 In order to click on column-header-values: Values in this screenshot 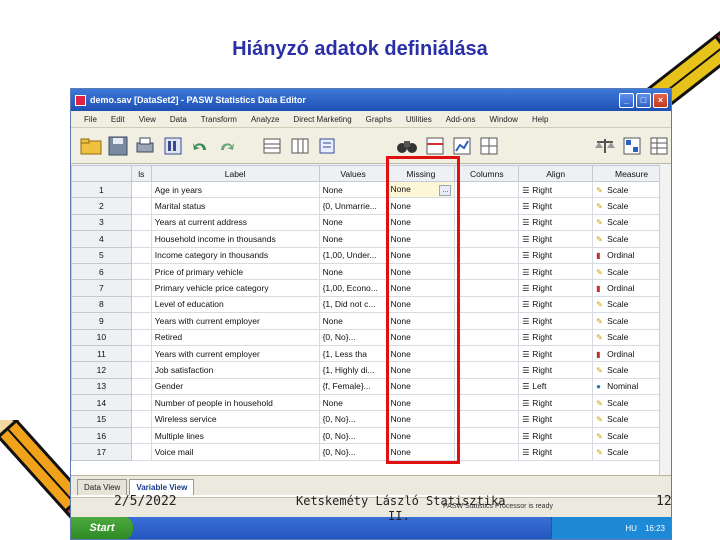, I will do `click(353, 173)`.